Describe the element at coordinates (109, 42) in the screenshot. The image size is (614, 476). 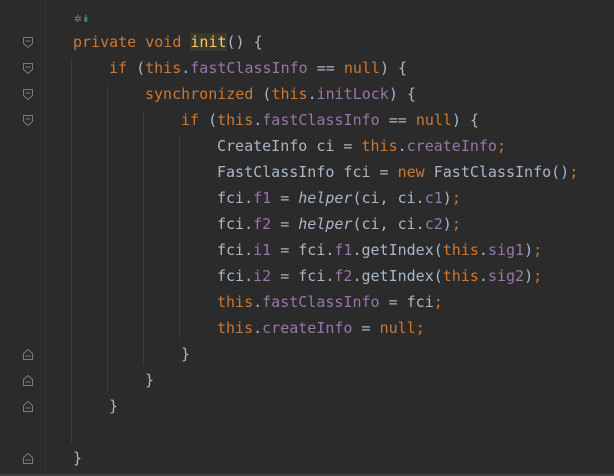
I see `code-token: private` at that location.